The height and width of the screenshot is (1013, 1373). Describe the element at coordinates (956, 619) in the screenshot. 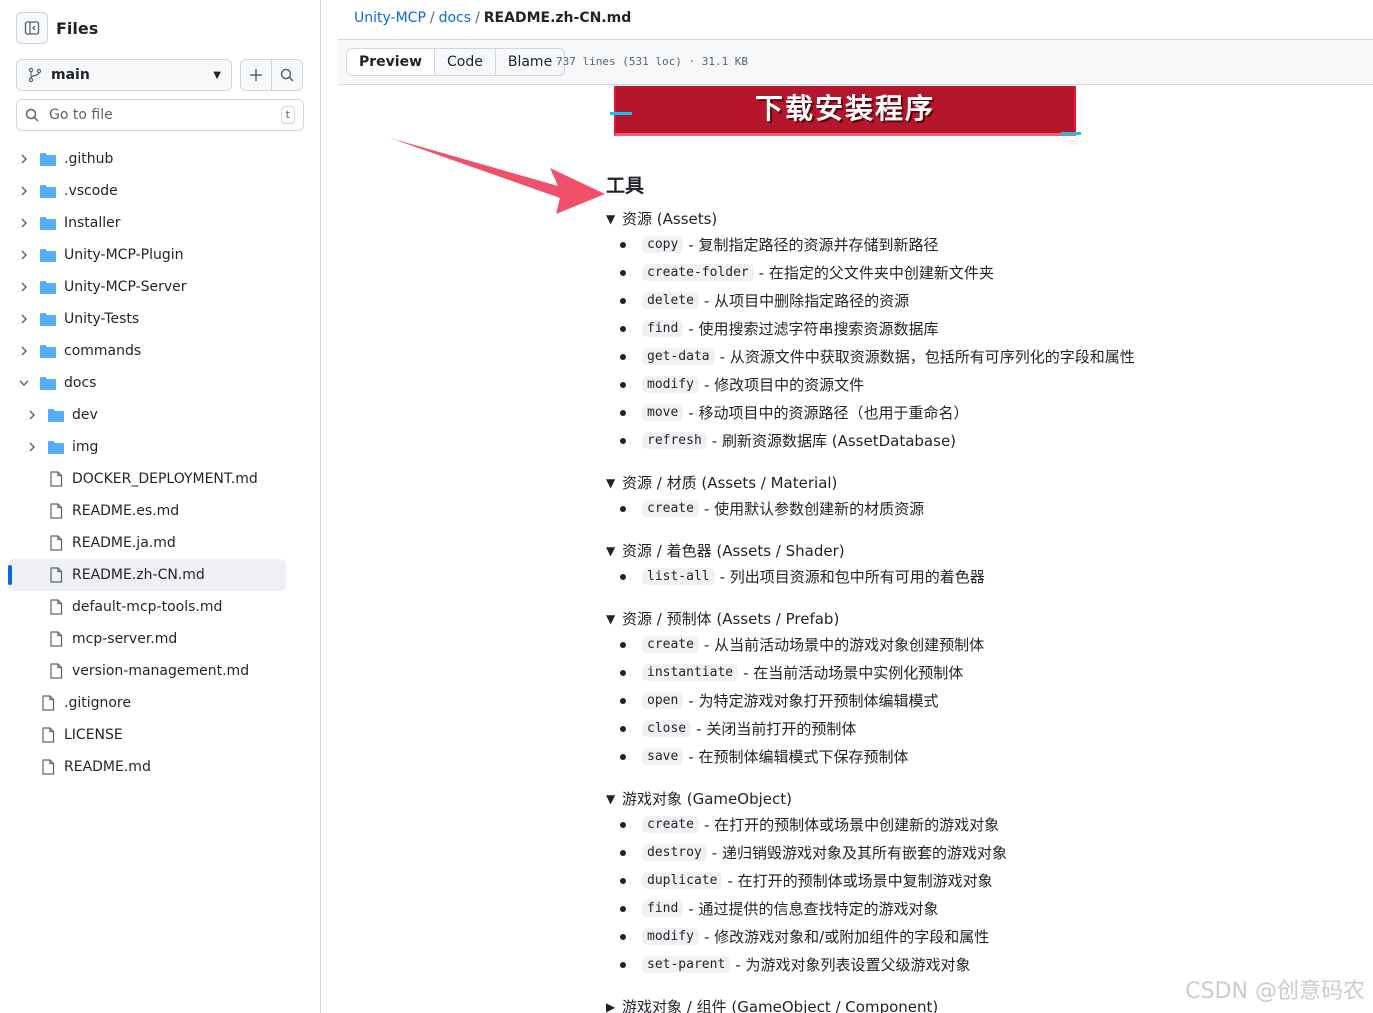

I see `category-summary-toggle: ▼ 资源 / 预制体 (Assets / Prefab)` at that location.